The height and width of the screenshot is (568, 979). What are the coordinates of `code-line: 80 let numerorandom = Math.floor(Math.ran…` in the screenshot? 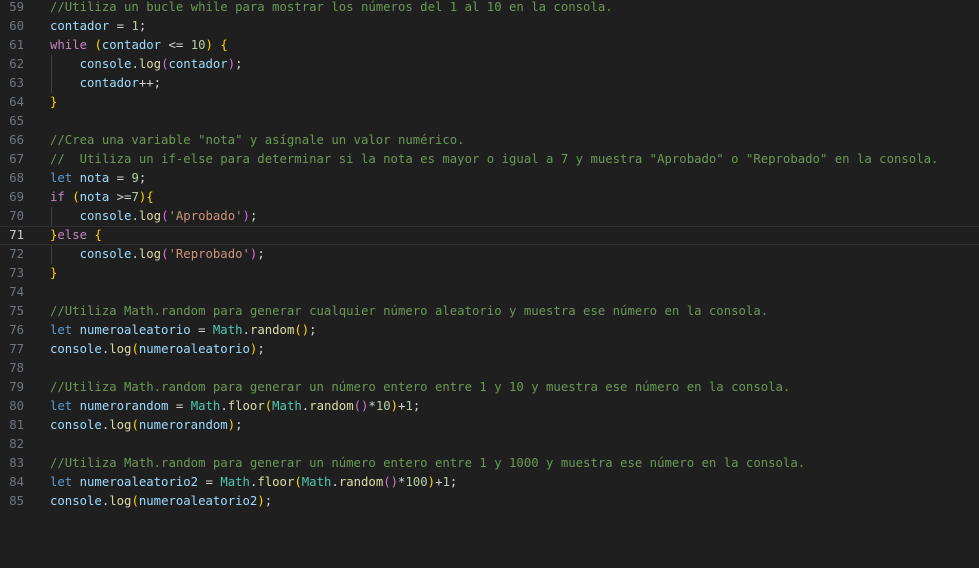 It's located at (489, 406).